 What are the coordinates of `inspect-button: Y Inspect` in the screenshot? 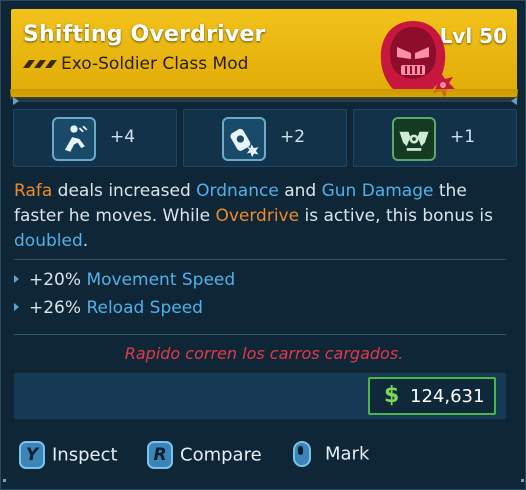 It's located at (68, 456).